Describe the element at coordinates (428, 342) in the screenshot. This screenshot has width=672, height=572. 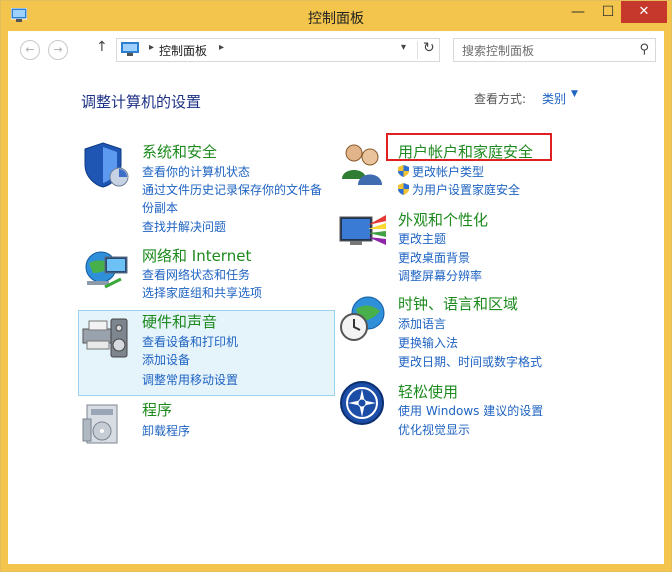
I see `link-change-input-method: 更换输入法` at that location.